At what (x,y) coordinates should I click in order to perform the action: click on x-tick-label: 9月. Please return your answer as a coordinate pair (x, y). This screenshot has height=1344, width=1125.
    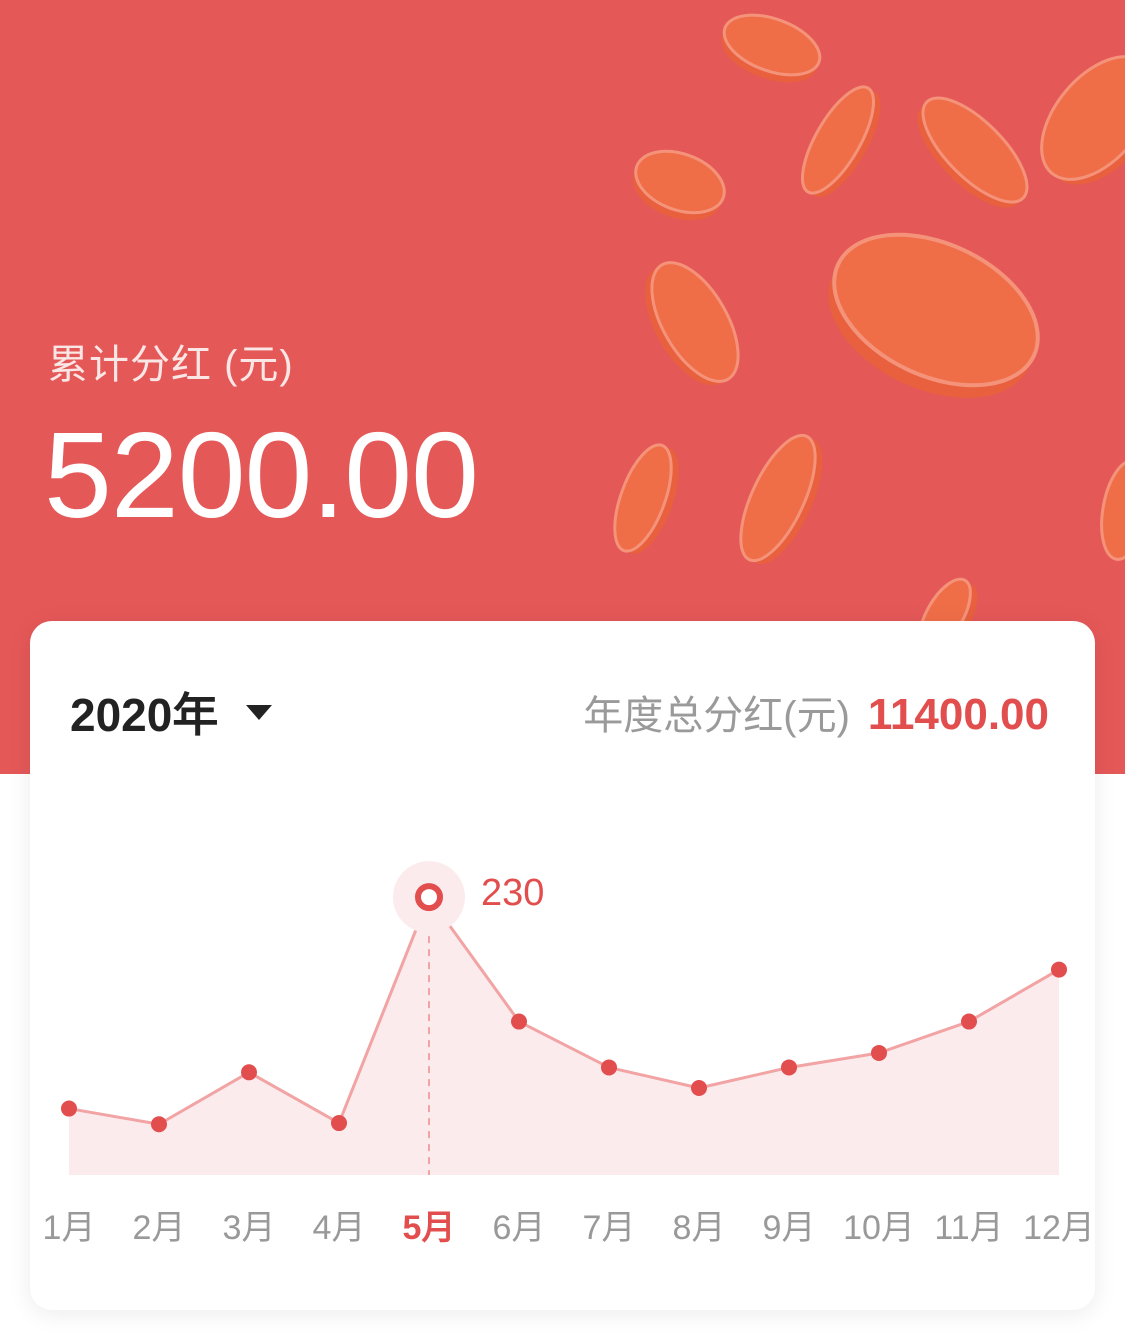
    Looking at the image, I should click on (789, 1228).